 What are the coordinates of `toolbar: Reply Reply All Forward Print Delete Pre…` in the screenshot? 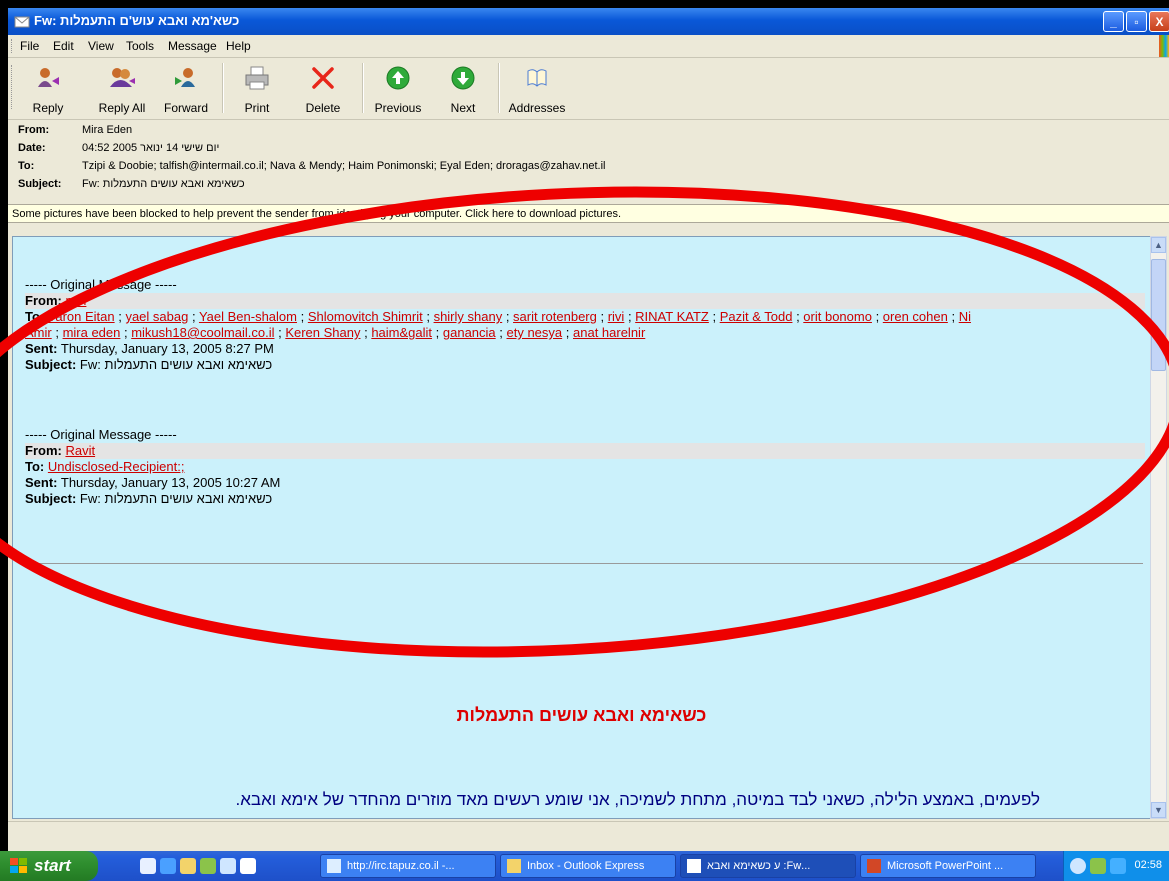 It's located at (588, 88).